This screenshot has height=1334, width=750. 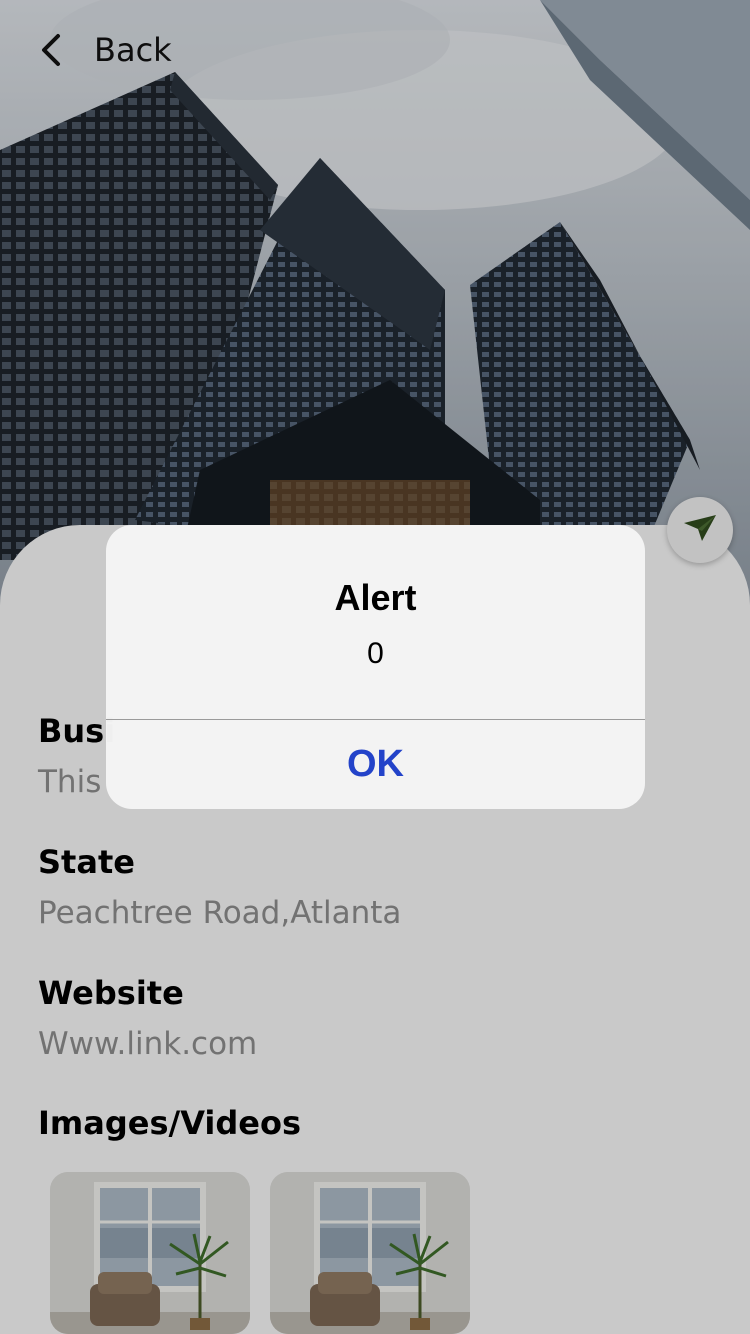 I want to click on alert-message: 0, so click(x=375, y=653).